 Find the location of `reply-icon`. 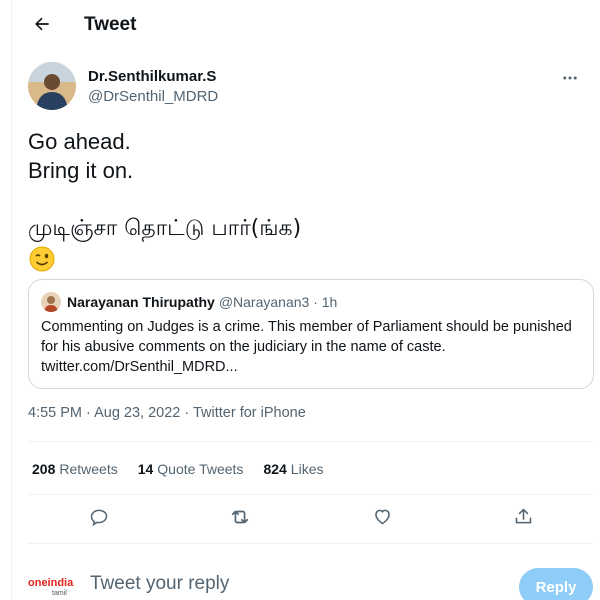

reply-icon is located at coordinates (99, 519).